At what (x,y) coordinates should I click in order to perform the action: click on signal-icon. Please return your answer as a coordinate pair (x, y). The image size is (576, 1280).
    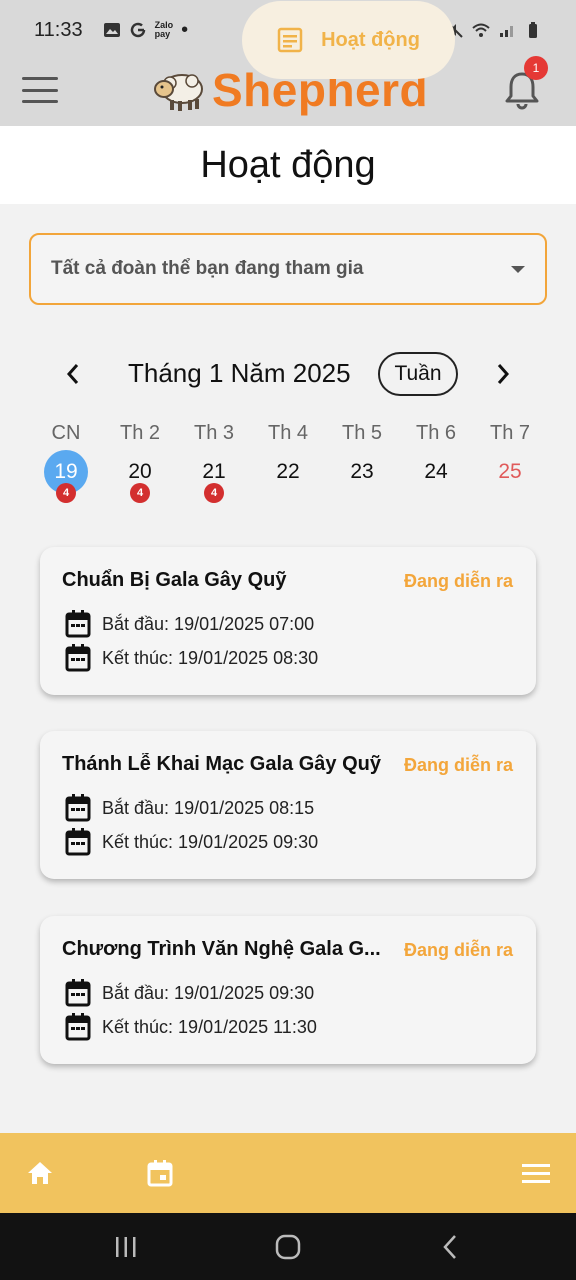
    Looking at the image, I should click on (506, 31).